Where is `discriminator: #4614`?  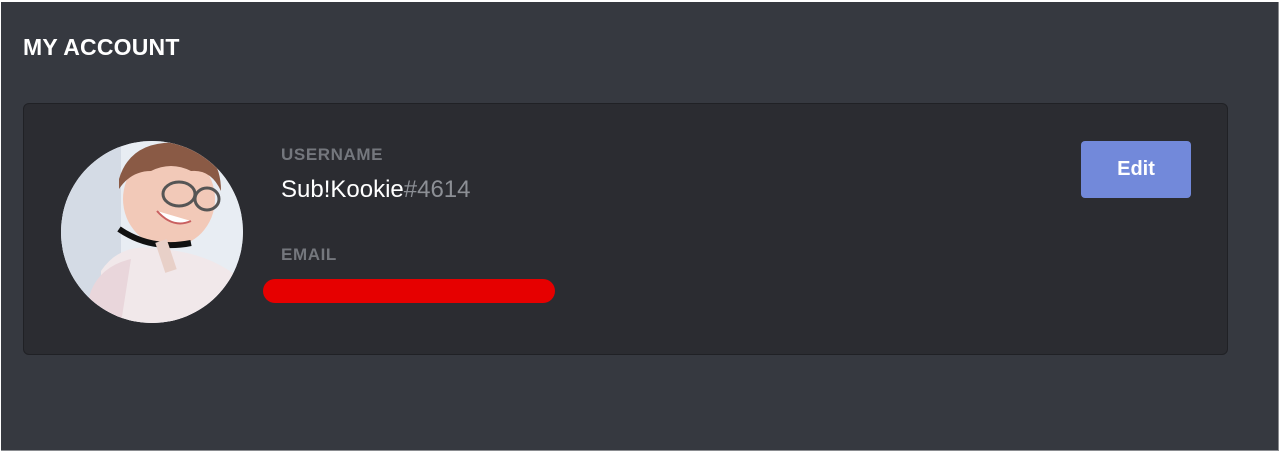 discriminator: #4614 is located at coordinates (437, 189).